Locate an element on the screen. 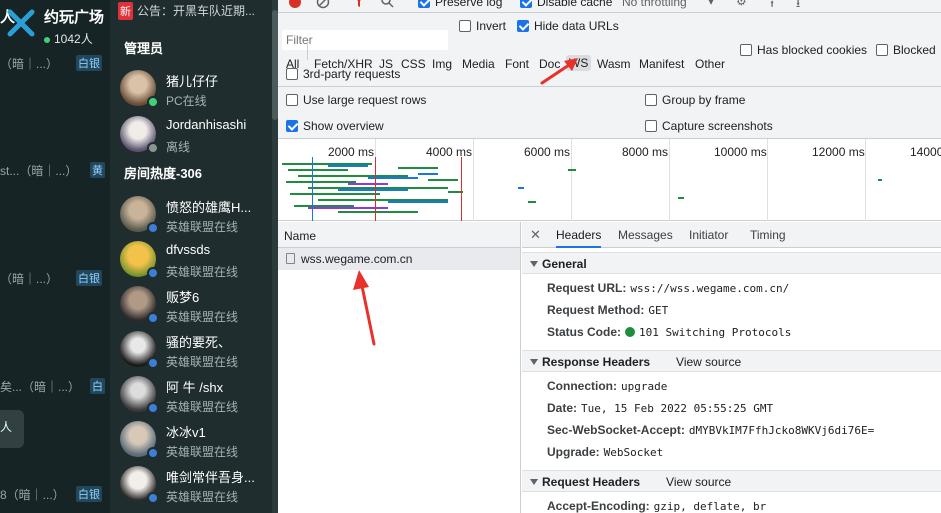 Image resolution: width=941 pixels, height=513 pixels. type-filter-other: Other is located at coordinates (710, 64).